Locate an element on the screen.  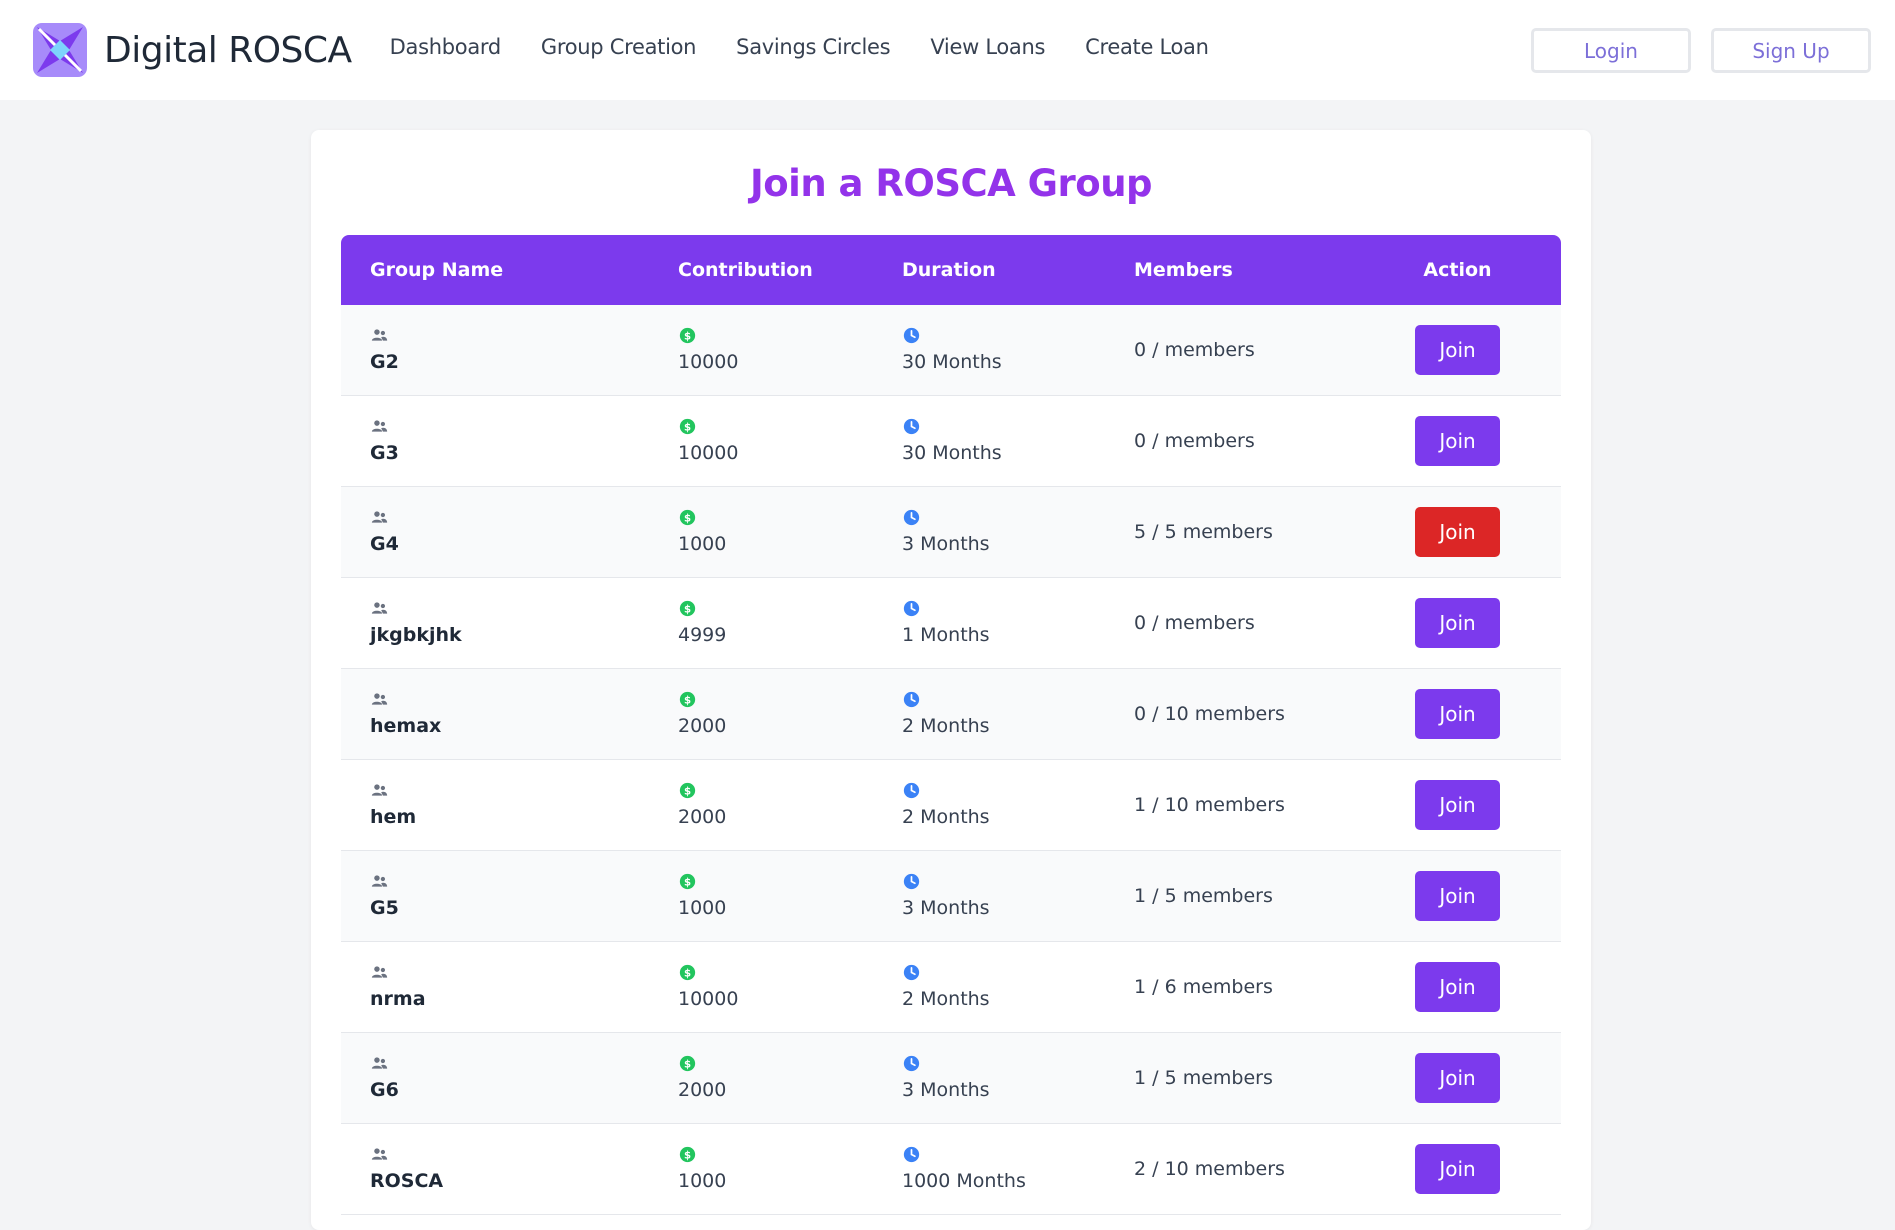
login-button: Login is located at coordinates (1611, 50).